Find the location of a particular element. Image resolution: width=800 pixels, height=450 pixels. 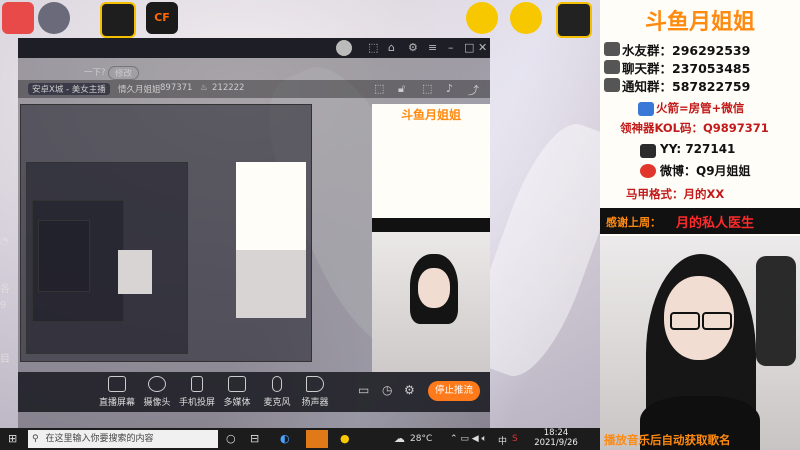

info-line: 聊天群：237053485 is located at coordinates (686, 67).